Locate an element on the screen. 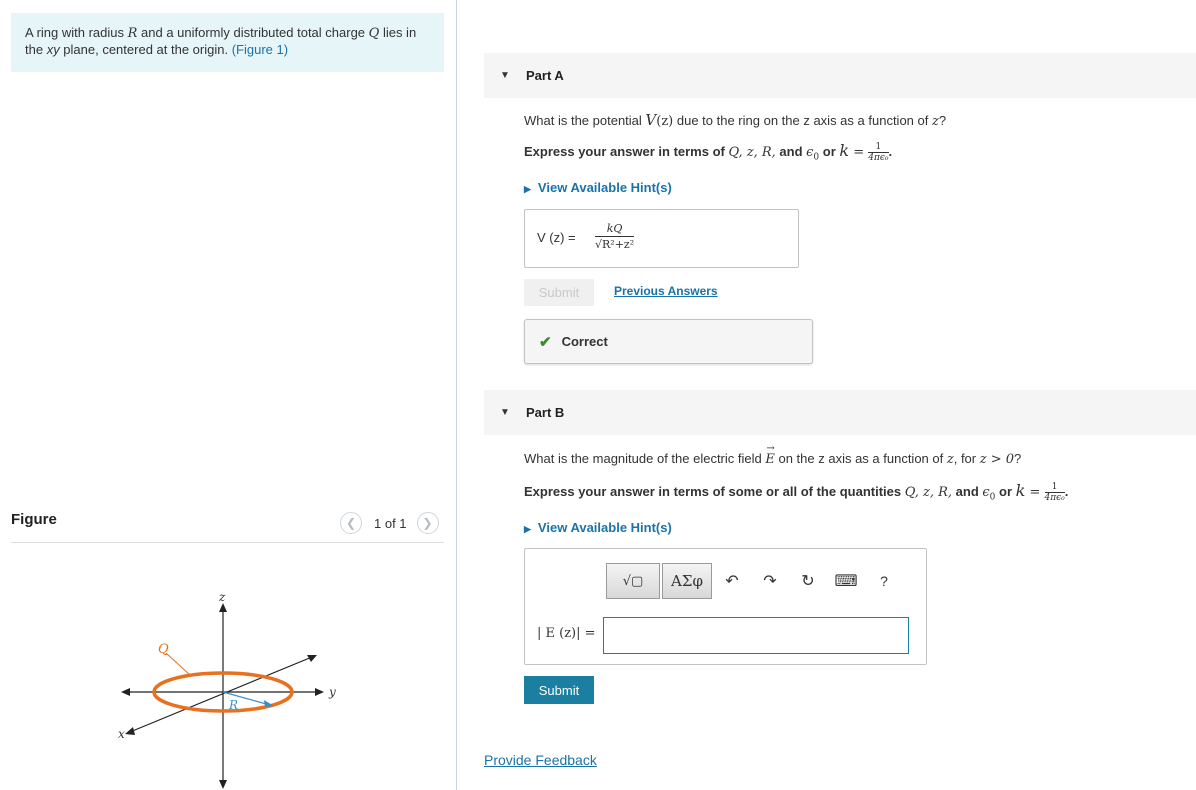 The image size is (1196, 790). figure-title: Figure is located at coordinates (34, 519).